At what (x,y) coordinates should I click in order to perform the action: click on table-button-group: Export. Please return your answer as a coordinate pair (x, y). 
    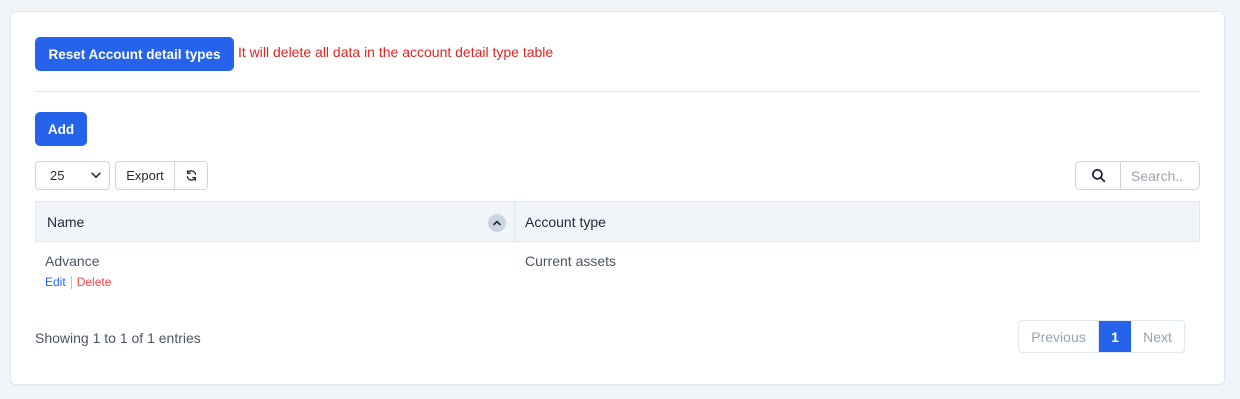
    Looking at the image, I should click on (161, 175).